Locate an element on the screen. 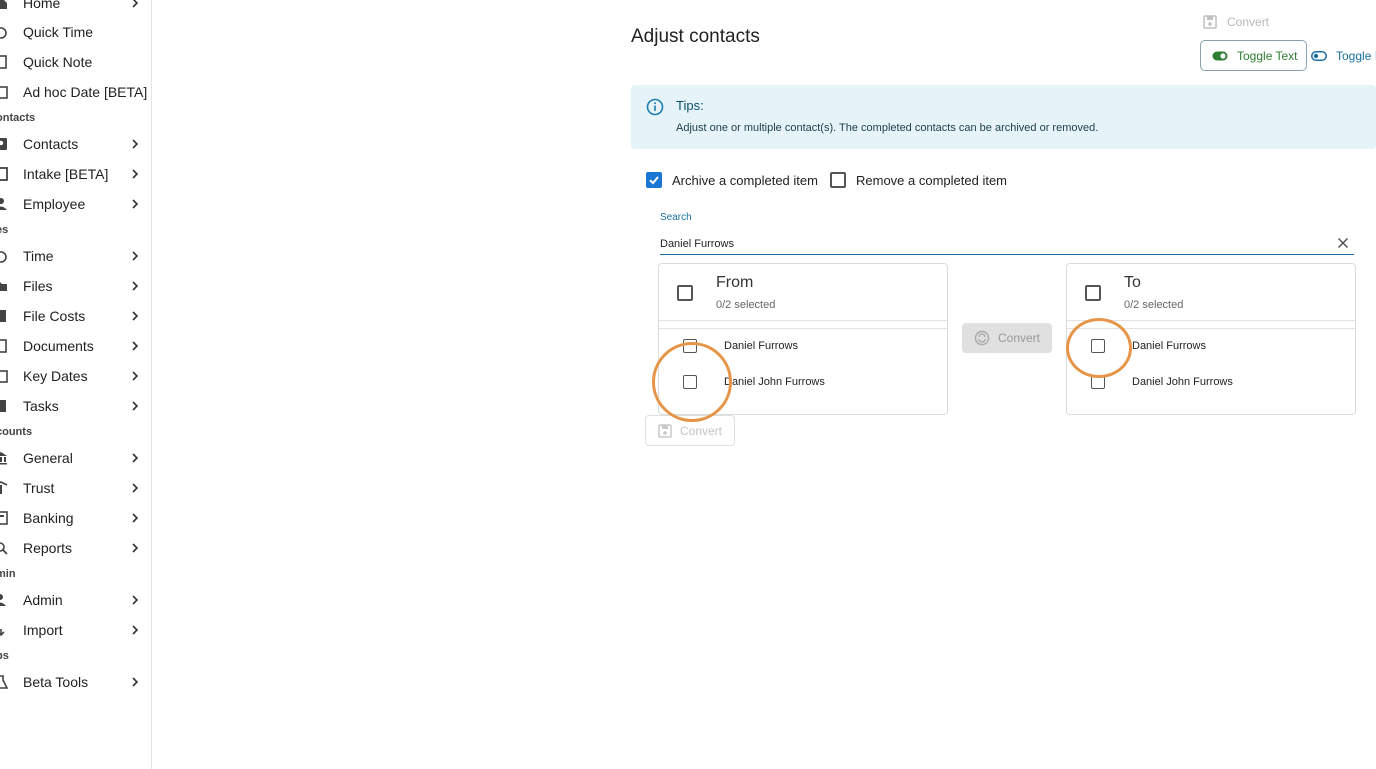 The image size is (1376, 769). intake-icon is located at coordinates (4, 174).